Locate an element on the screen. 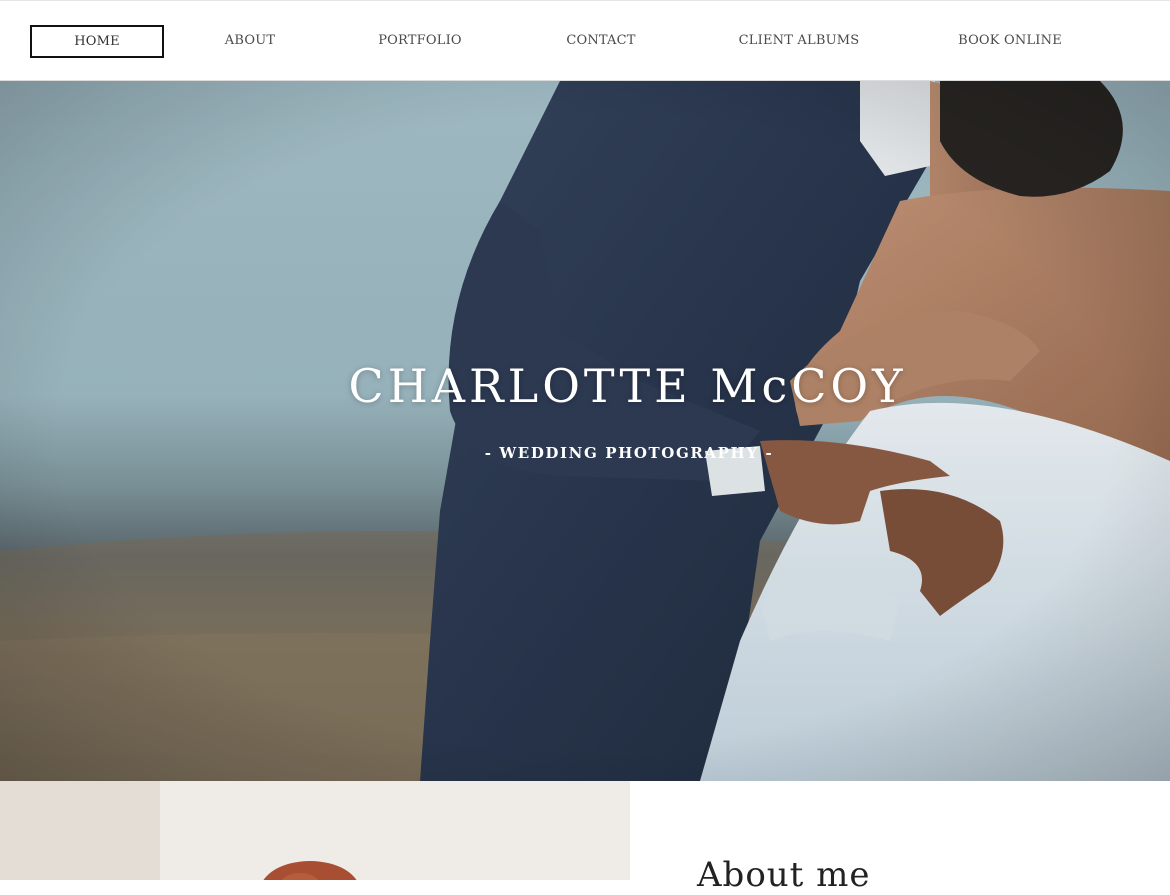 The image size is (1170, 895). nav-home: HOME is located at coordinates (97, 41).